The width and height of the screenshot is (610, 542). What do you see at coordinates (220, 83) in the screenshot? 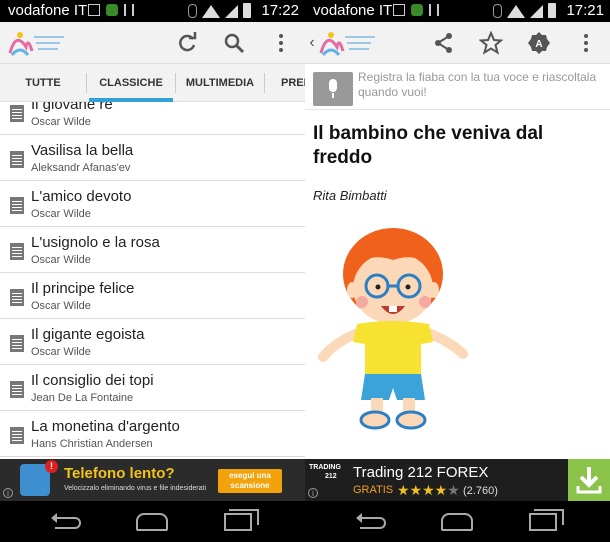
I see `tab-multimedia: MULTIMEDIA` at bounding box center [220, 83].